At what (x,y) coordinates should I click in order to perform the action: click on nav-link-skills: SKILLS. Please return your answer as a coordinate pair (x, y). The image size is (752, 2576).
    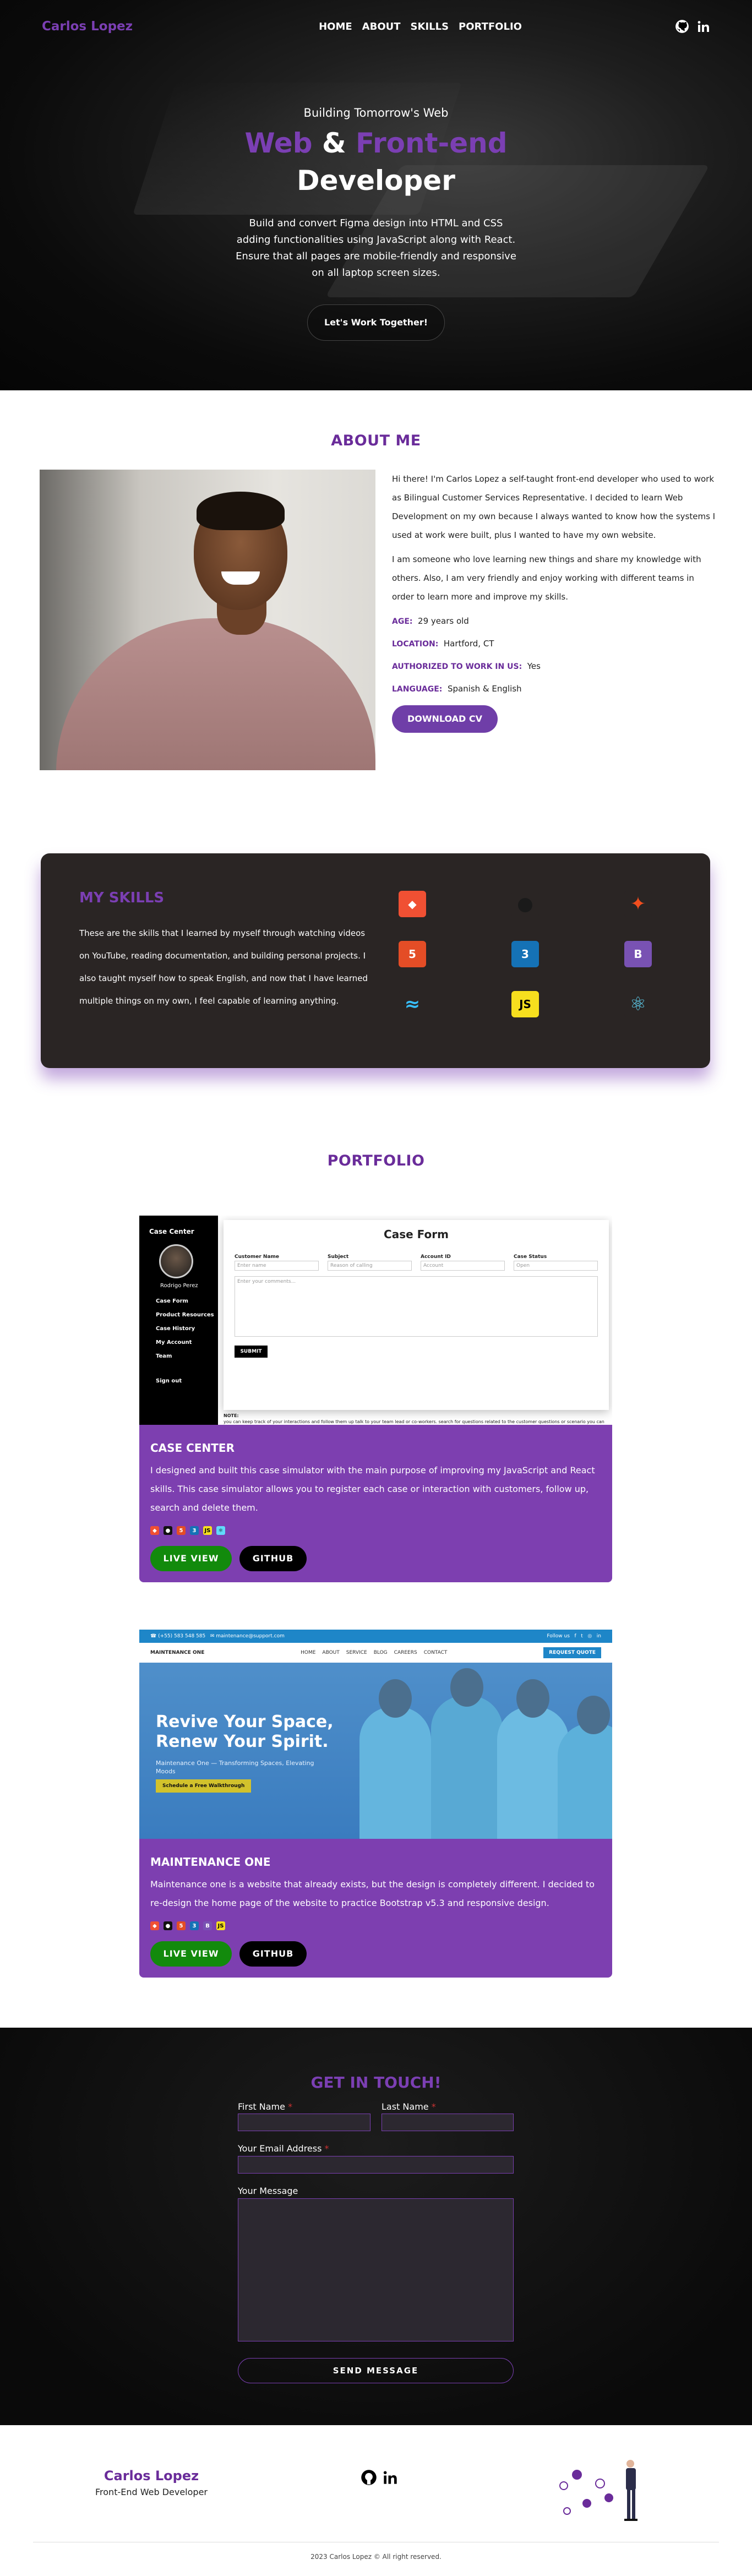
    Looking at the image, I should click on (430, 26).